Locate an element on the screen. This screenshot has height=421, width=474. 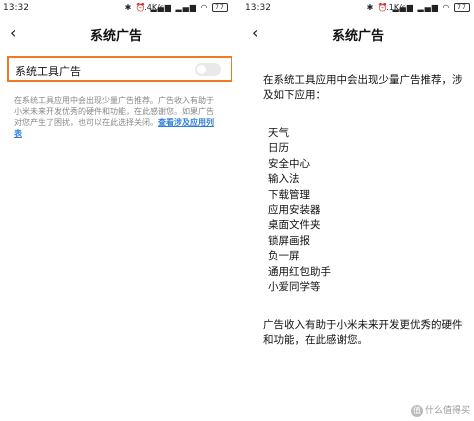
panel-gap is located at coordinates (237, 210).